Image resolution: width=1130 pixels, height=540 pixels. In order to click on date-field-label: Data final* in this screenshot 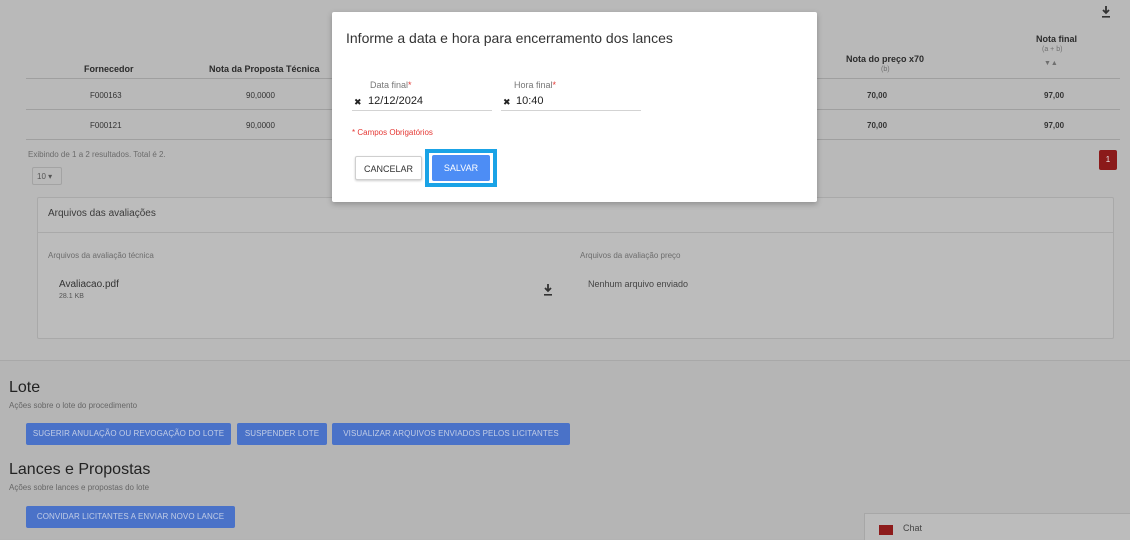, I will do `click(391, 85)`.